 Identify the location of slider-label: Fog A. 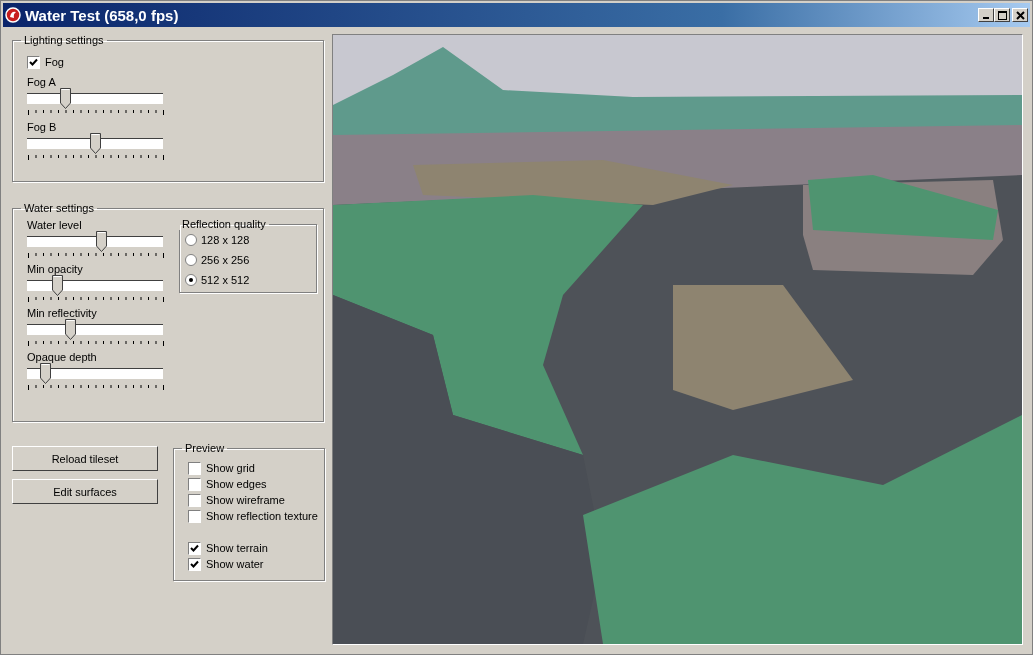
(42, 82).